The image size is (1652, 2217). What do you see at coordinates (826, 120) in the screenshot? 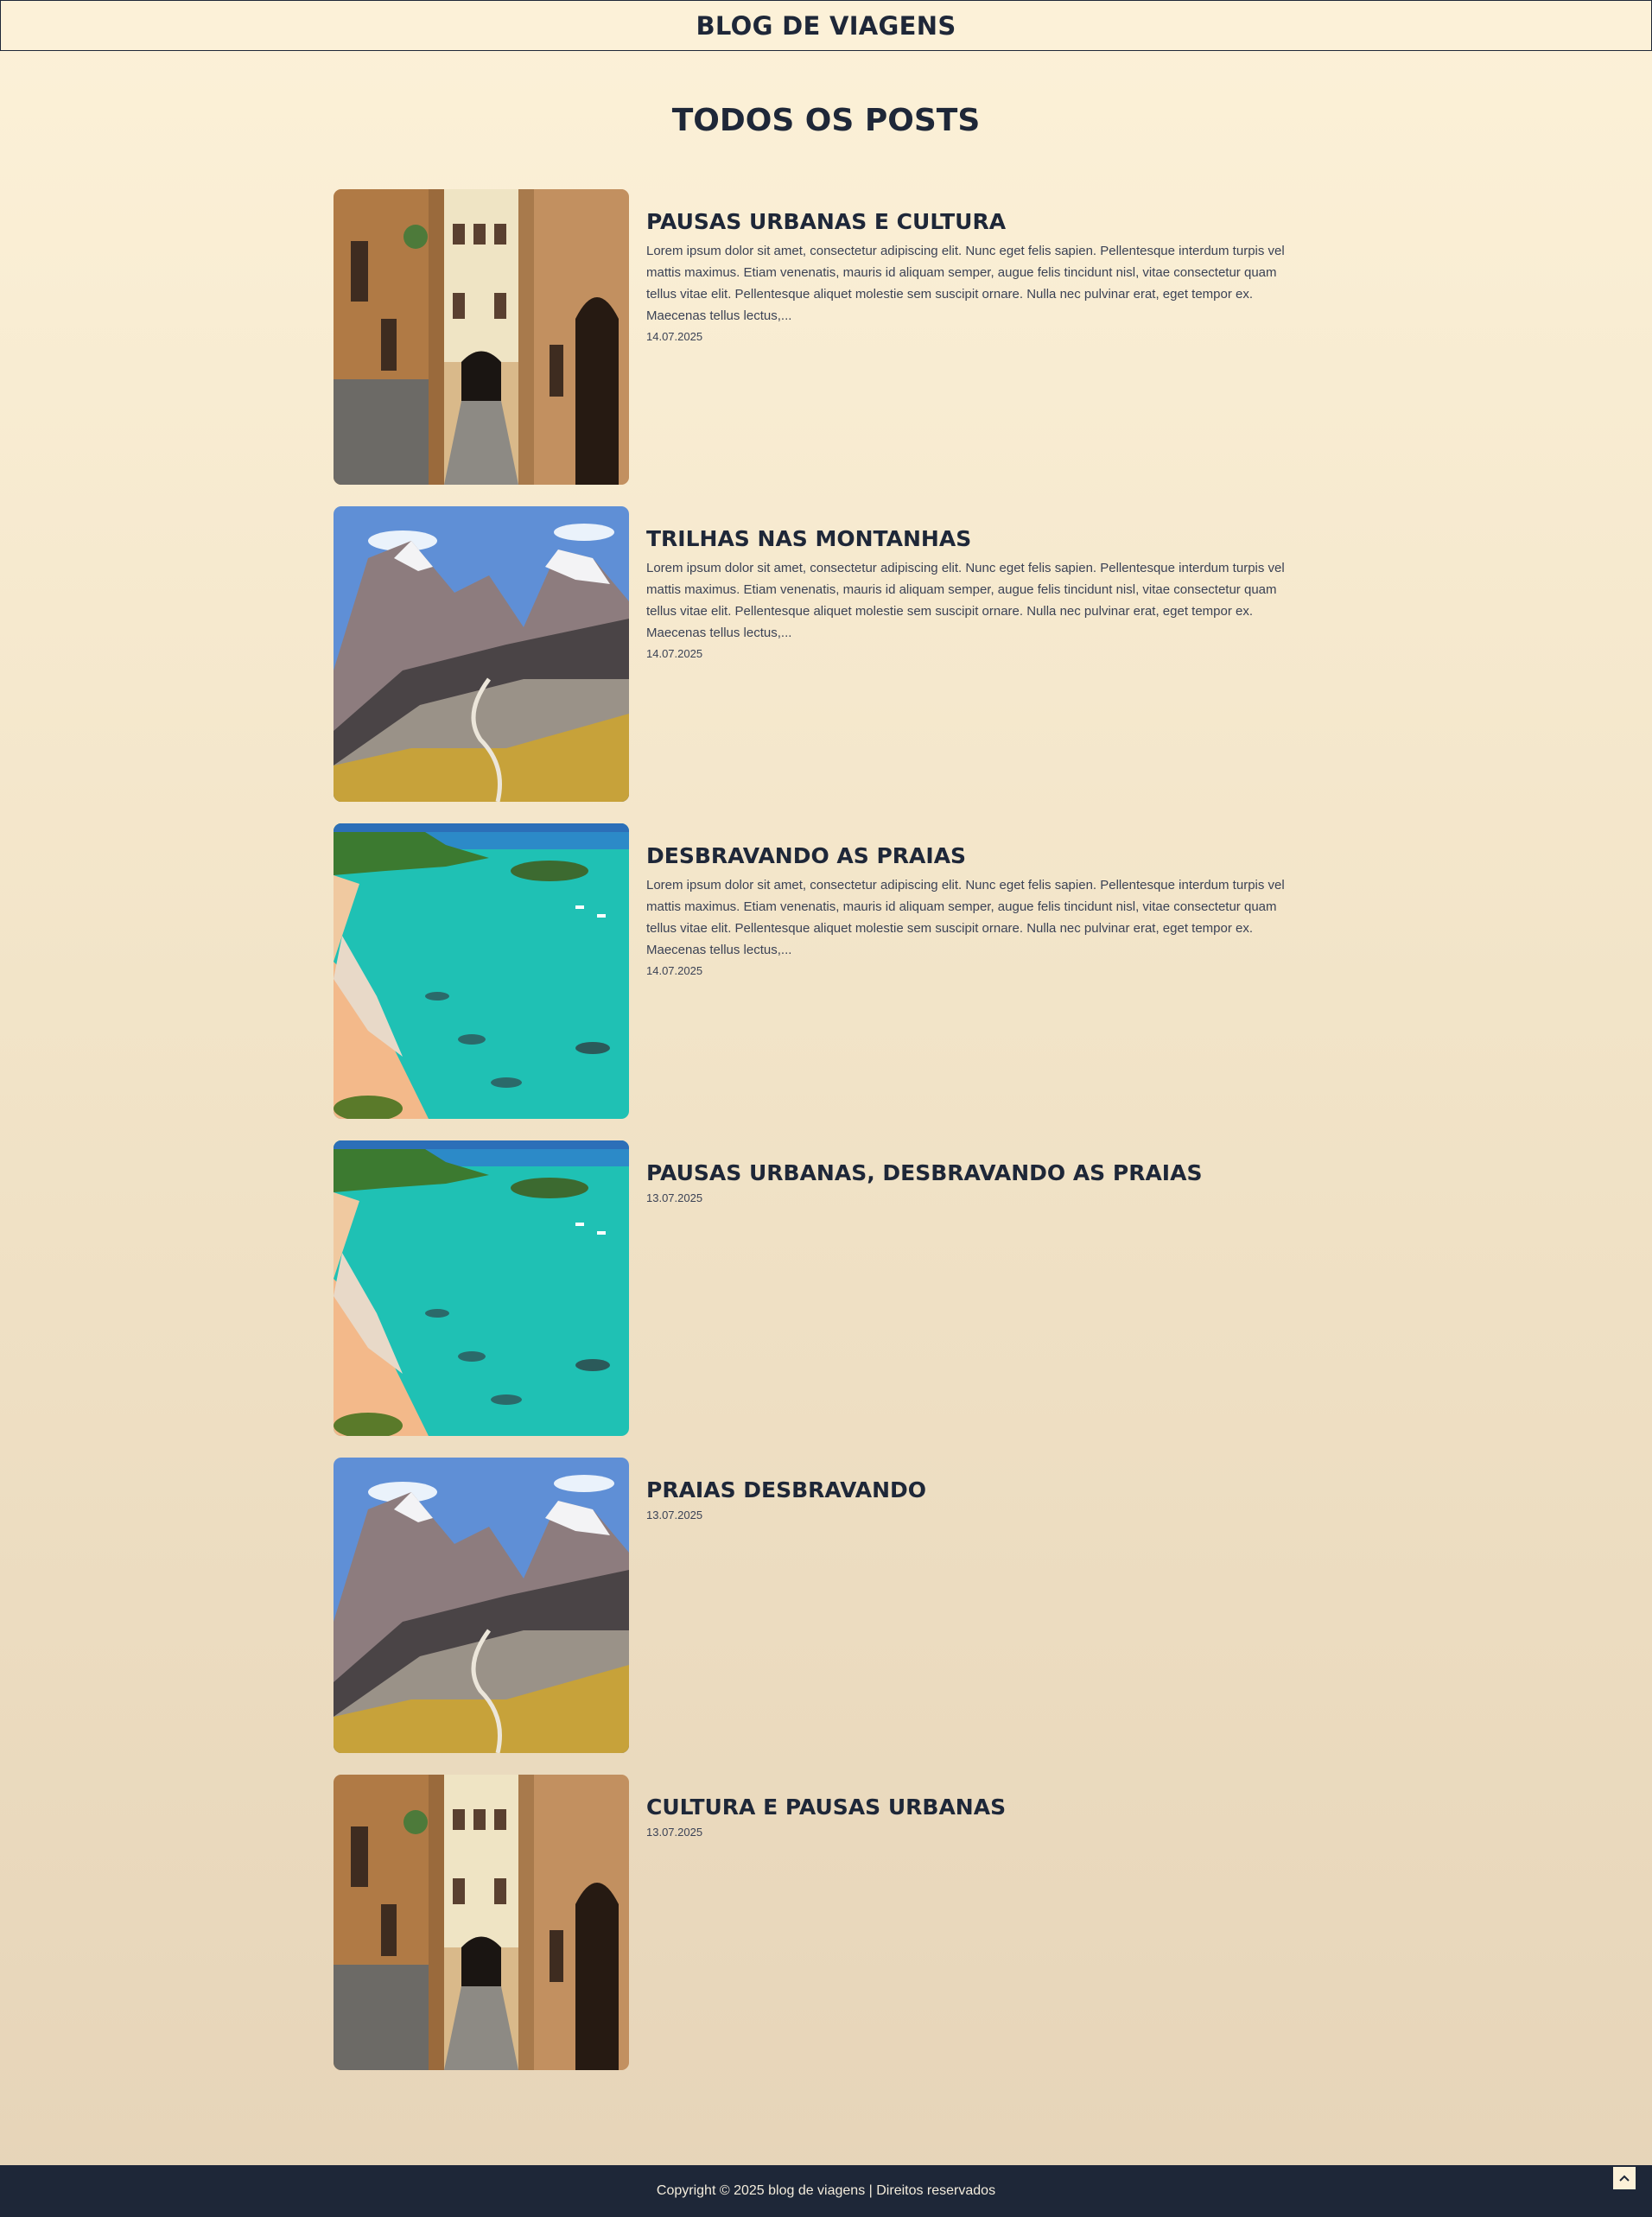
I see `page-heading: TODOS OS POSTS` at bounding box center [826, 120].